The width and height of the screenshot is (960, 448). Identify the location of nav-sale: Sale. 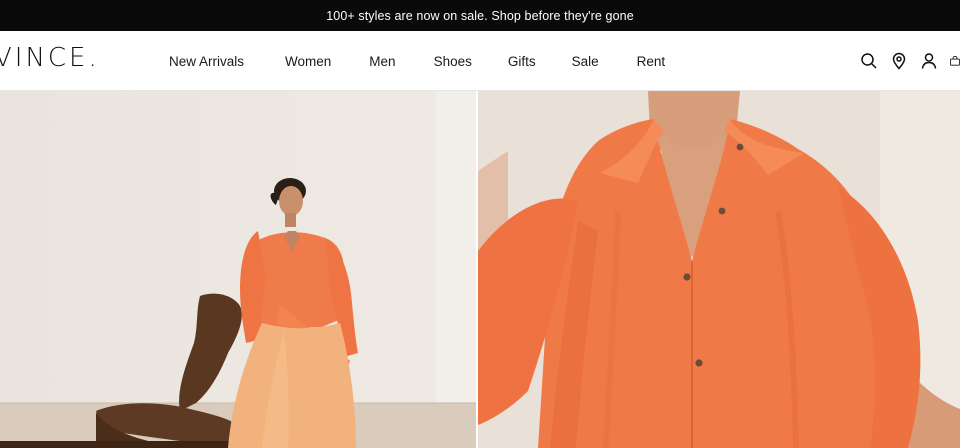
(585, 61).